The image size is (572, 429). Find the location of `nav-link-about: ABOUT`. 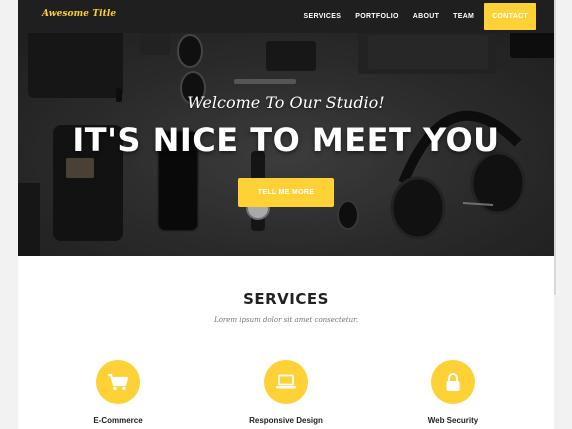

nav-link-about: ABOUT is located at coordinates (426, 16).